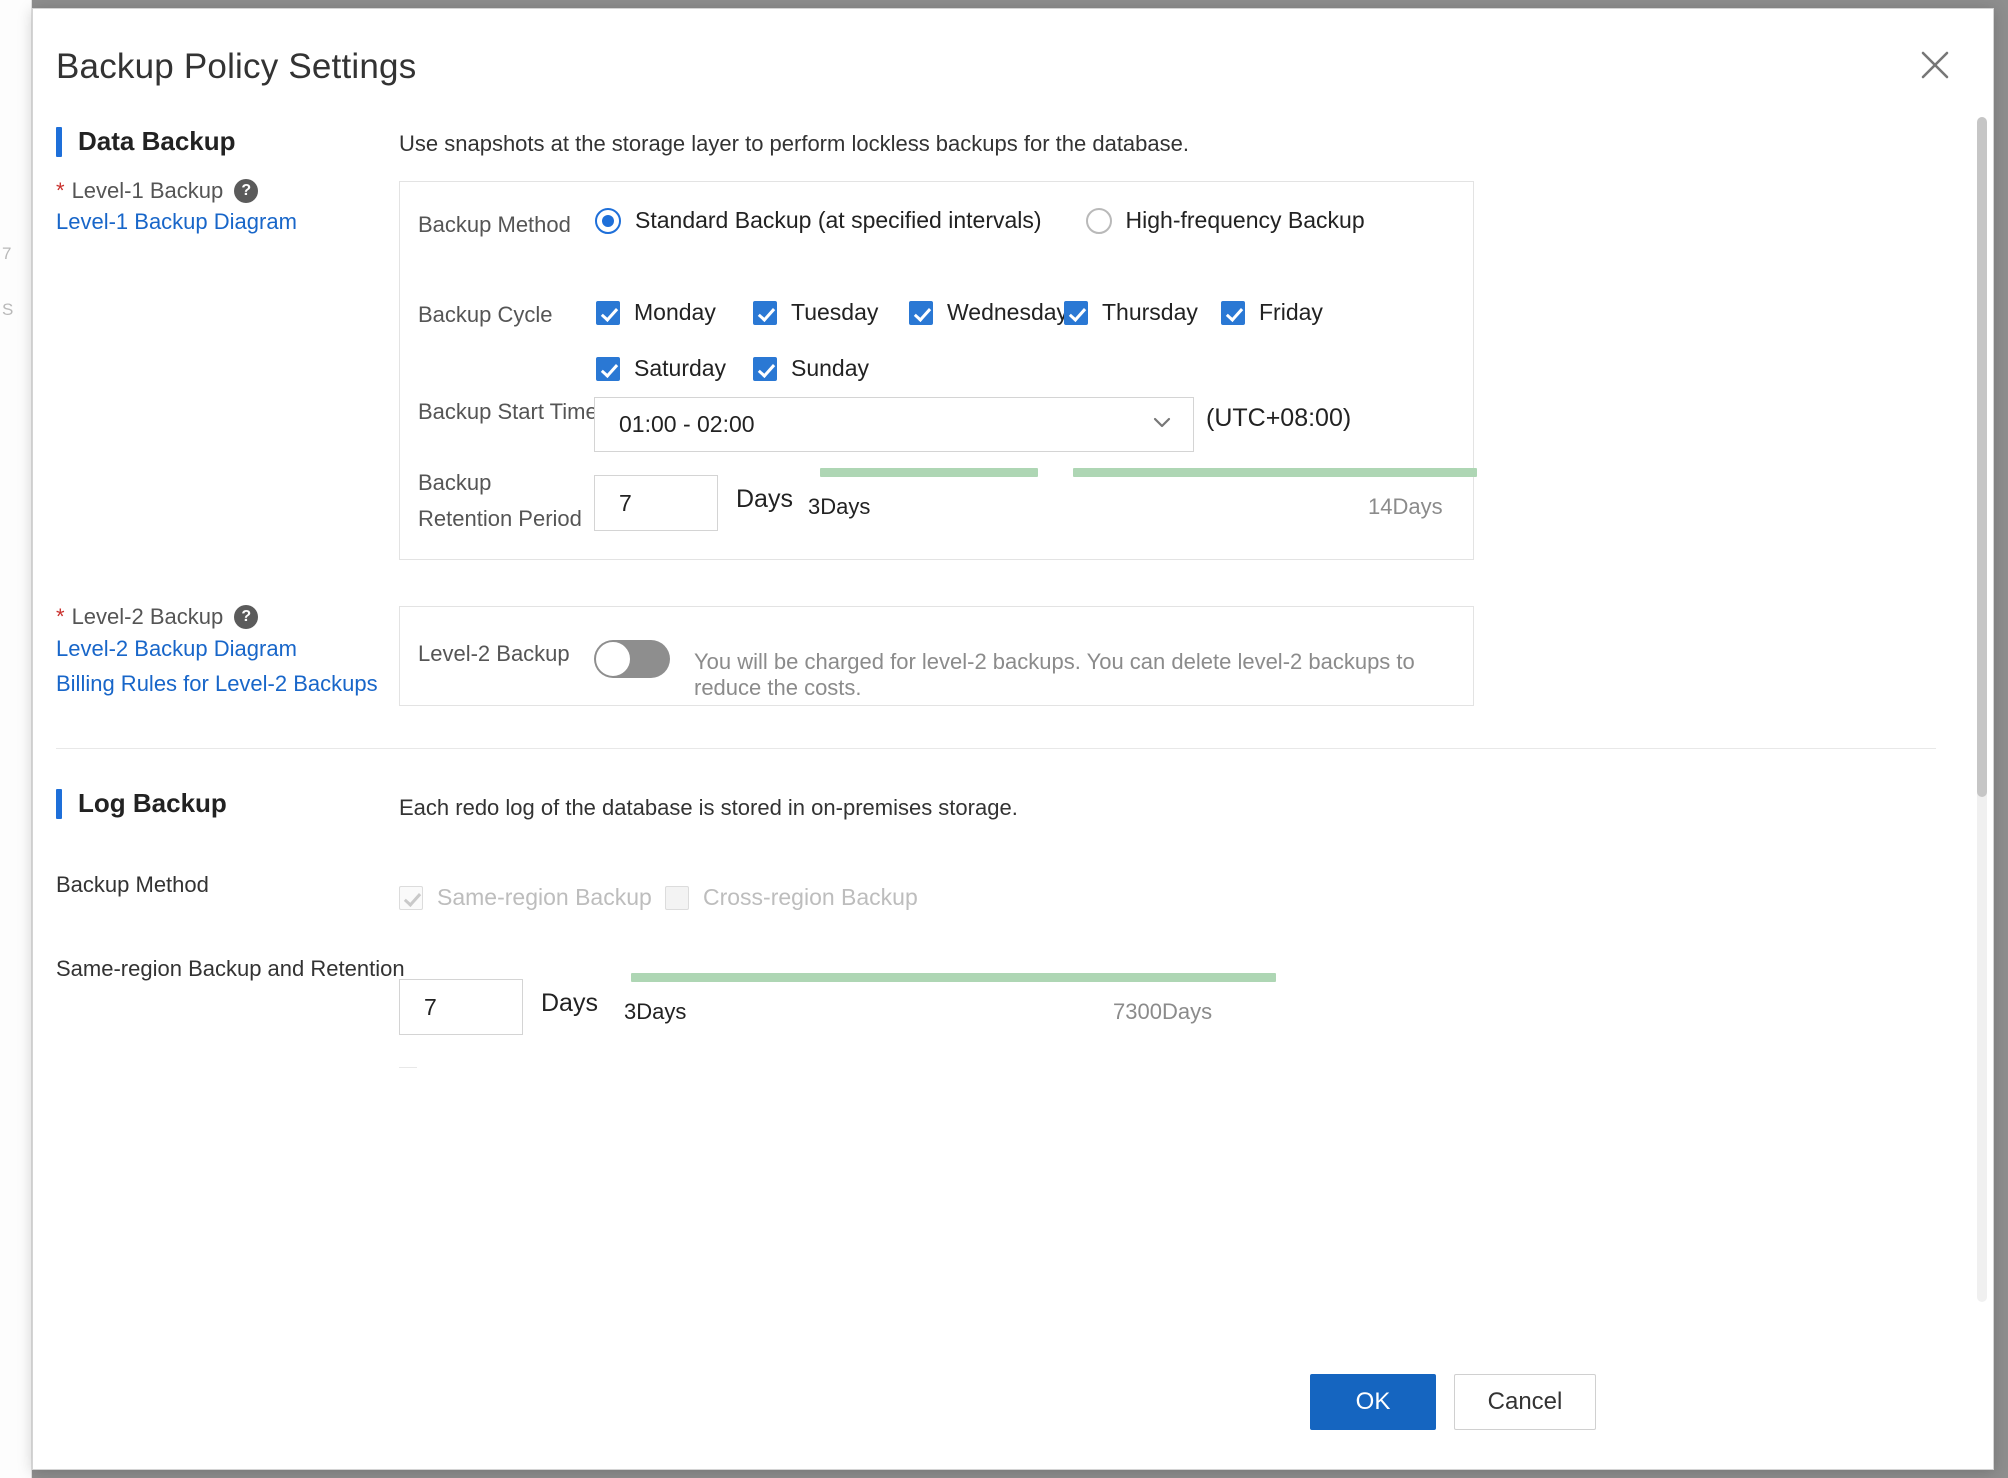 The image size is (2008, 1478). Describe the element at coordinates (176, 222) in the screenshot. I see `level1-backup-diagram-link: Level-1 Backup Diagram` at that location.